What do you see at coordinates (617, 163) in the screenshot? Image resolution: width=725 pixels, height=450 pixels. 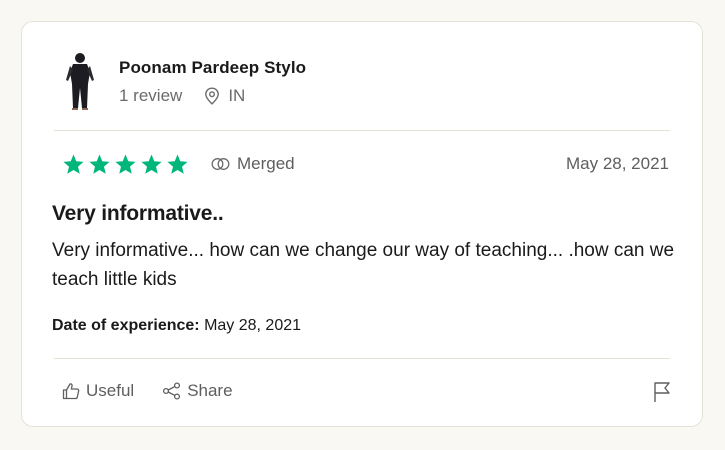 I see `review-date: May 28, 2021` at bounding box center [617, 163].